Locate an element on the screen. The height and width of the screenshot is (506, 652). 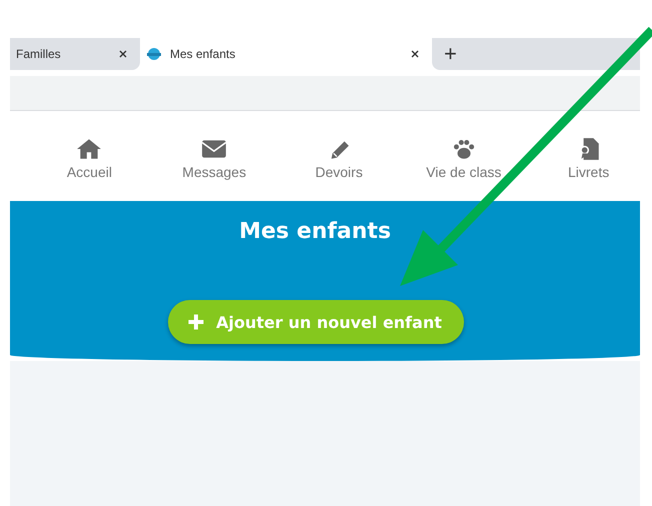
nav-item: Messages is located at coordinates (214, 159).